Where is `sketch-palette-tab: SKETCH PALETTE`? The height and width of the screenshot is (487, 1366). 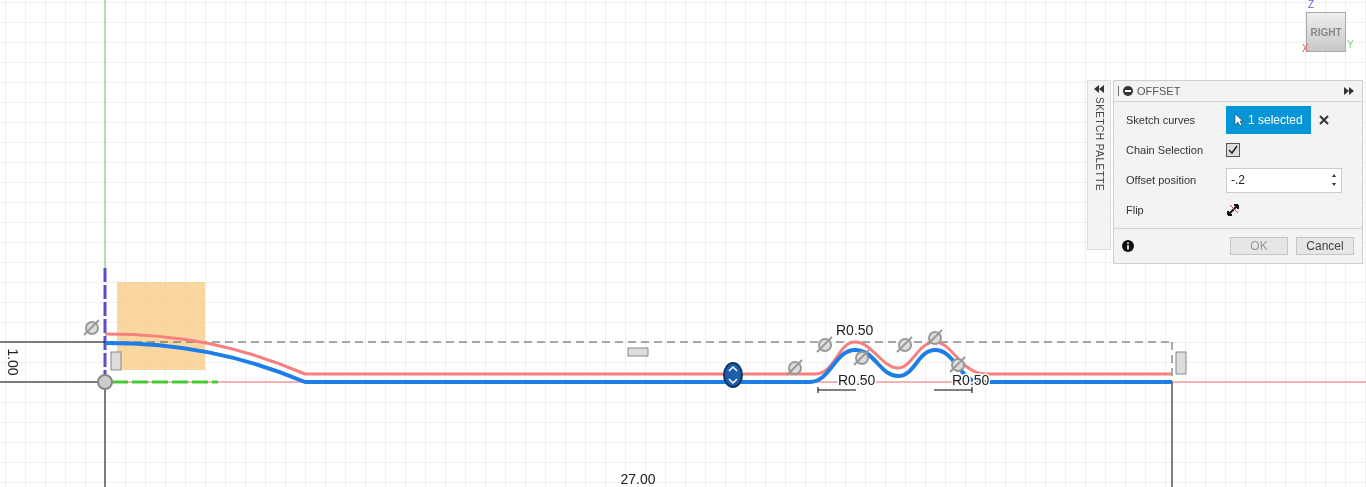 sketch-palette-tab: SKETCH PALETTE is located at coordinates (1099, 165).